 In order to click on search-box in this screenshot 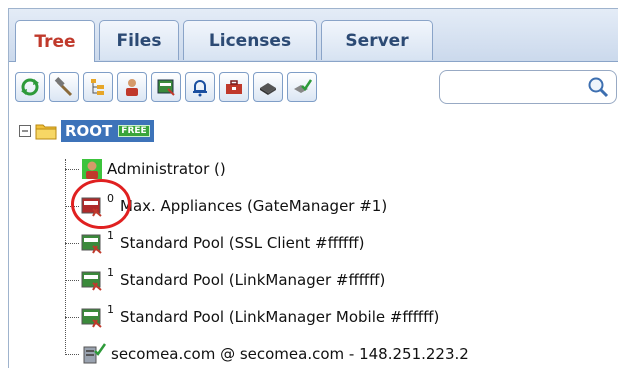, I will do `click(528, 87)`.